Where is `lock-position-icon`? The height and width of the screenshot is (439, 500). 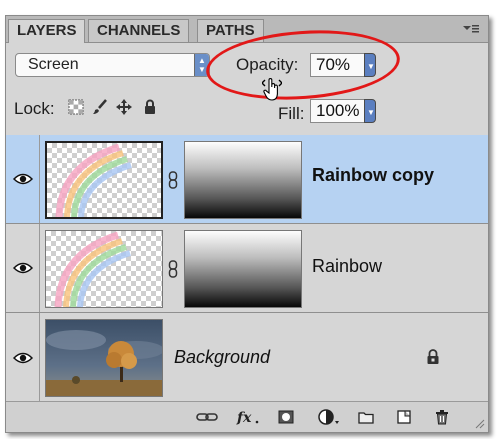
lock-position-icon is located at coordinates (124, 107).